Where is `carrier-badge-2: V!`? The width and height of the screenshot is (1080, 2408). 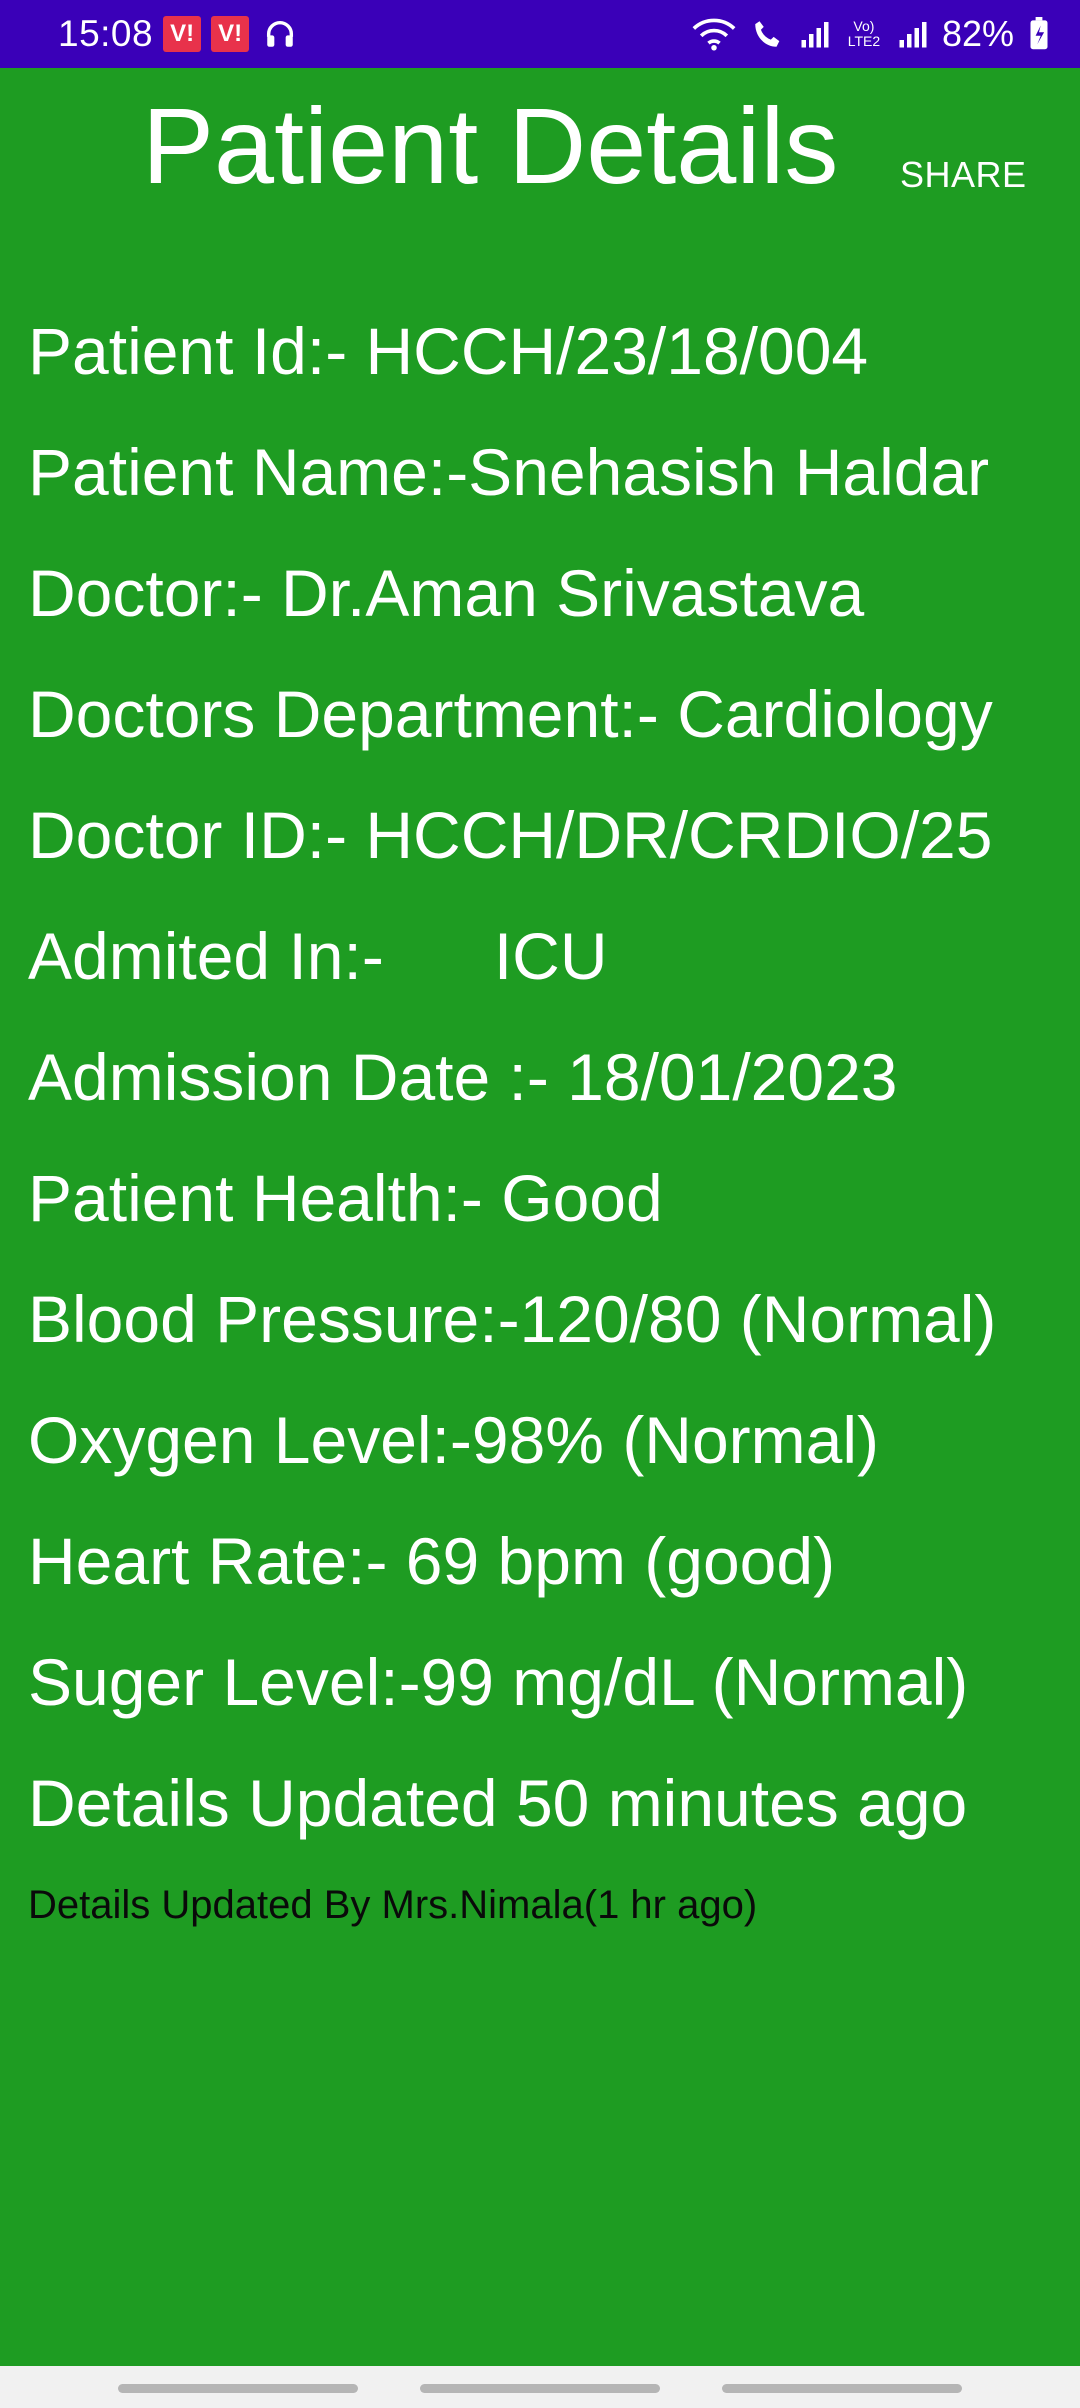 carrier-badge-2: V! is located at coordinates (230, 34).